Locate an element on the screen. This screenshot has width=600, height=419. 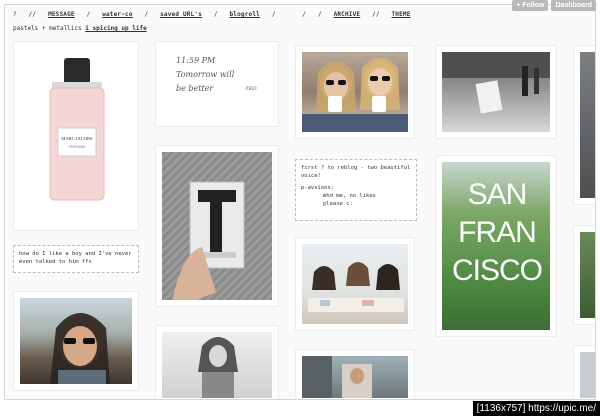
post-san-francisco: SAN FRAN CISCO is located at coordinates (496, 246).